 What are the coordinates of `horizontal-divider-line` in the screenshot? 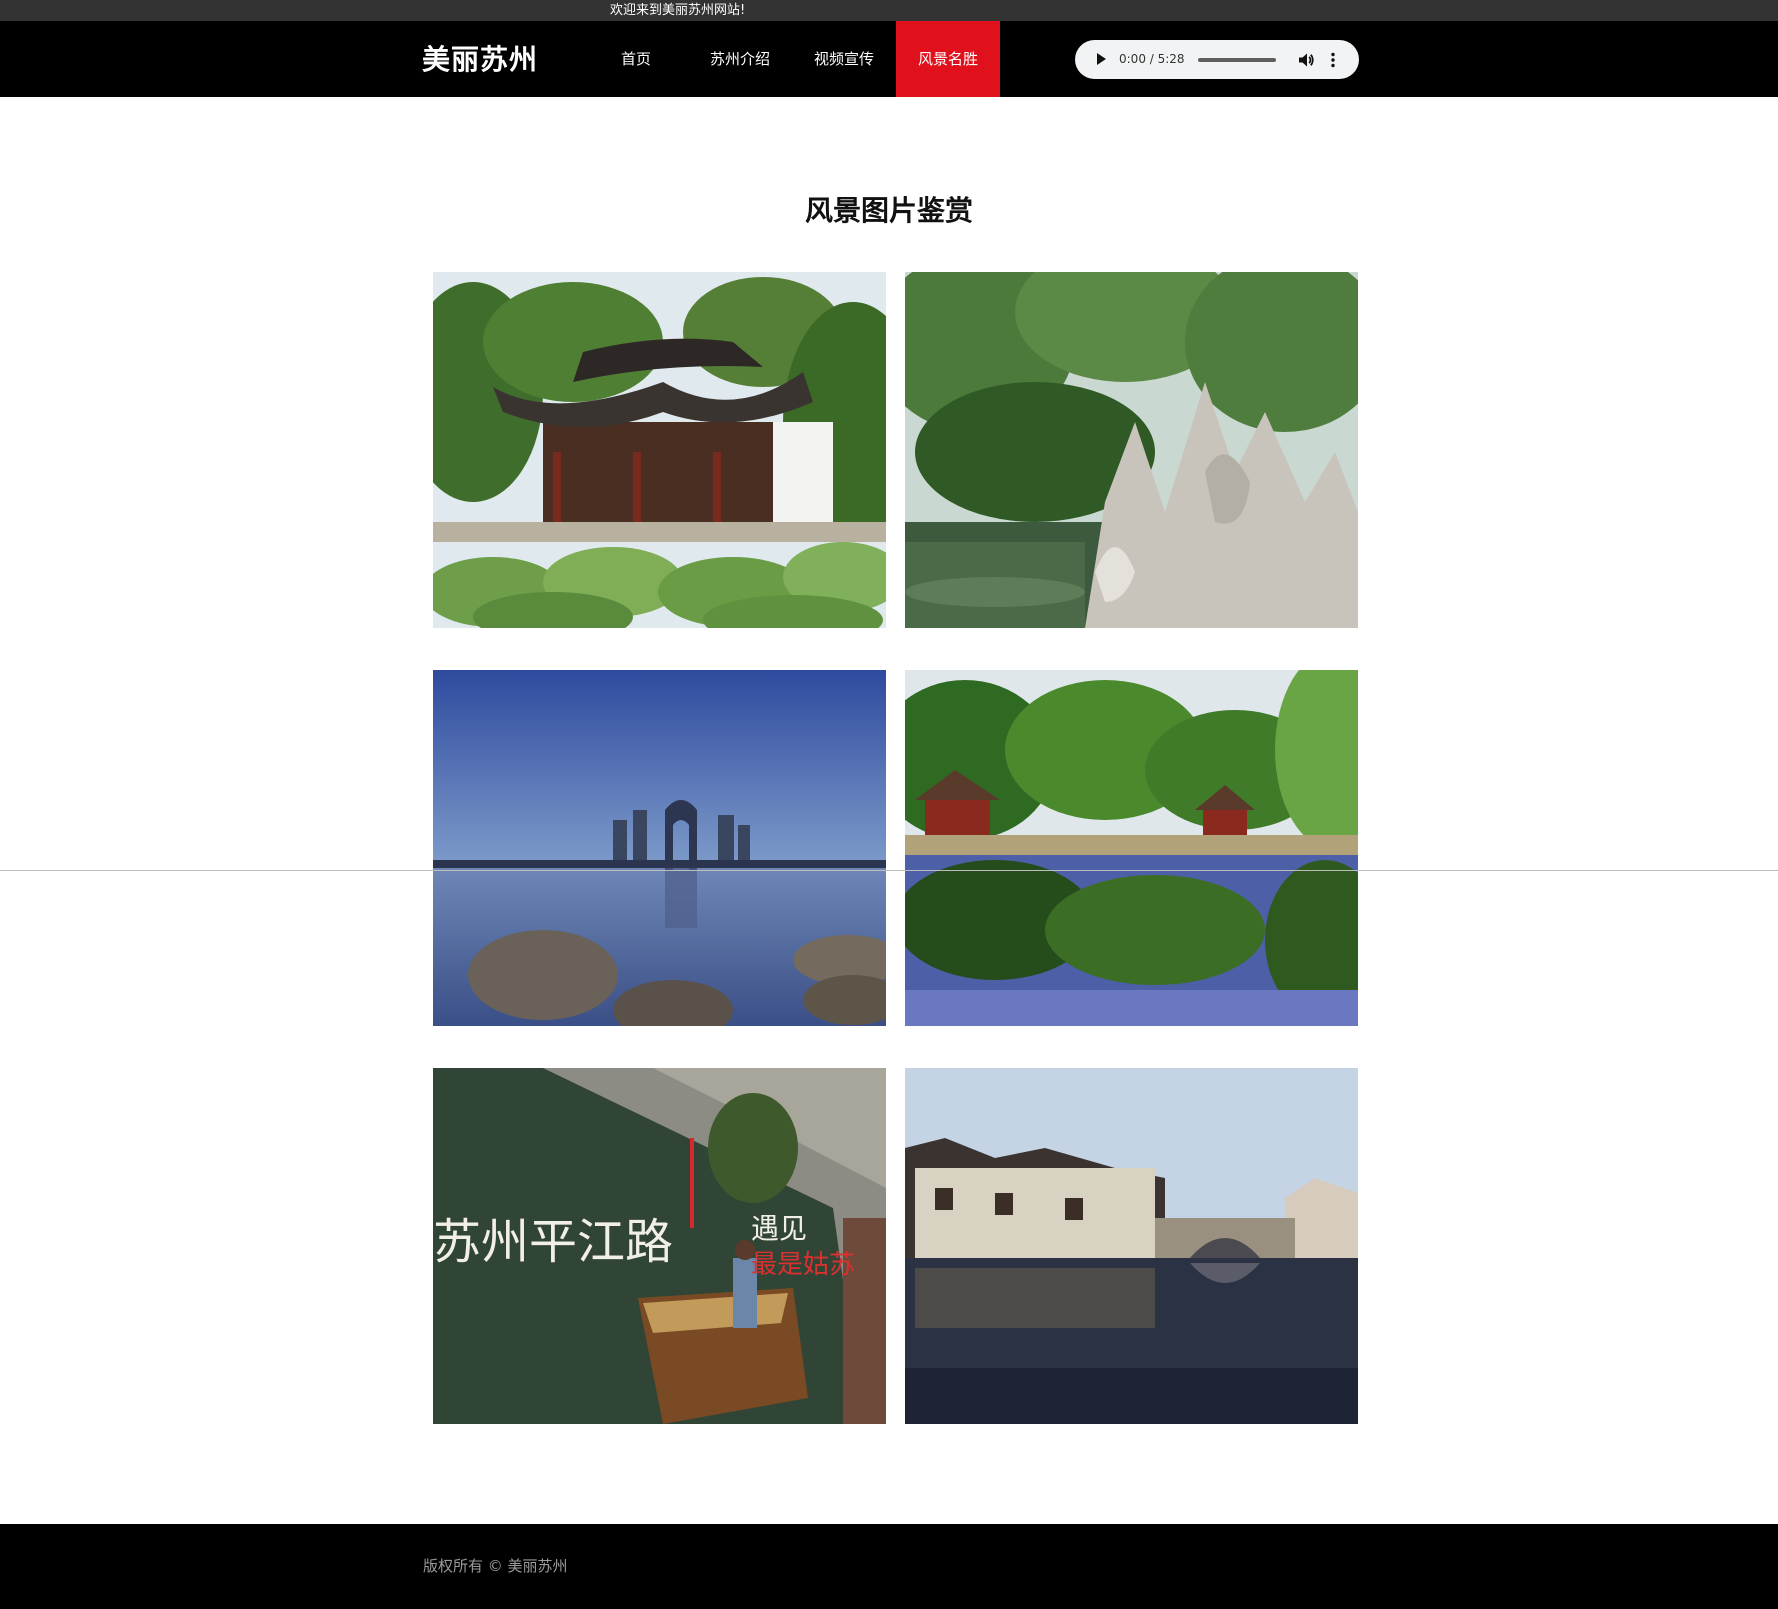 It's located at (889, 870).